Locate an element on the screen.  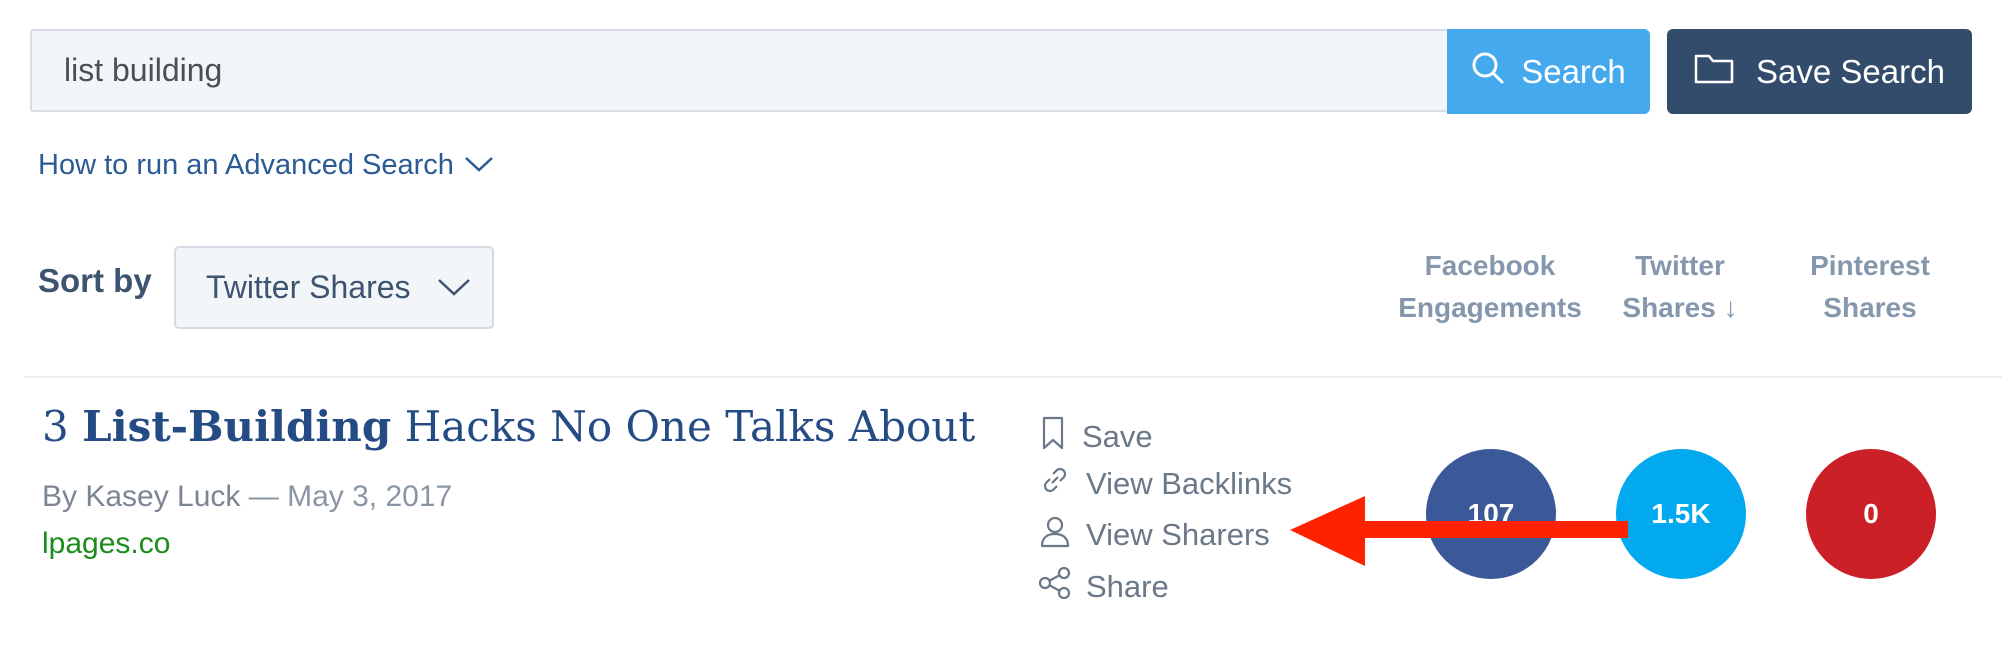
search-button: Search is located at coordinates (1548, 71).